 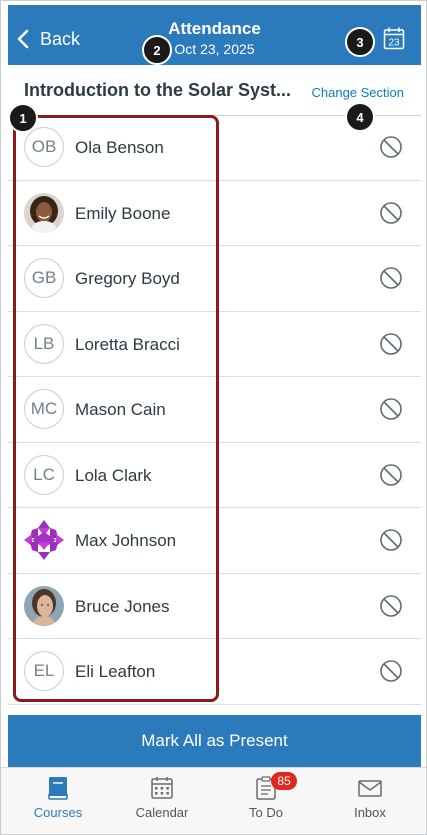 What do you see at coordinates (370, 812) in the screenshot?
I see `tab-label: Inbox` at bounding box center [370, 812].